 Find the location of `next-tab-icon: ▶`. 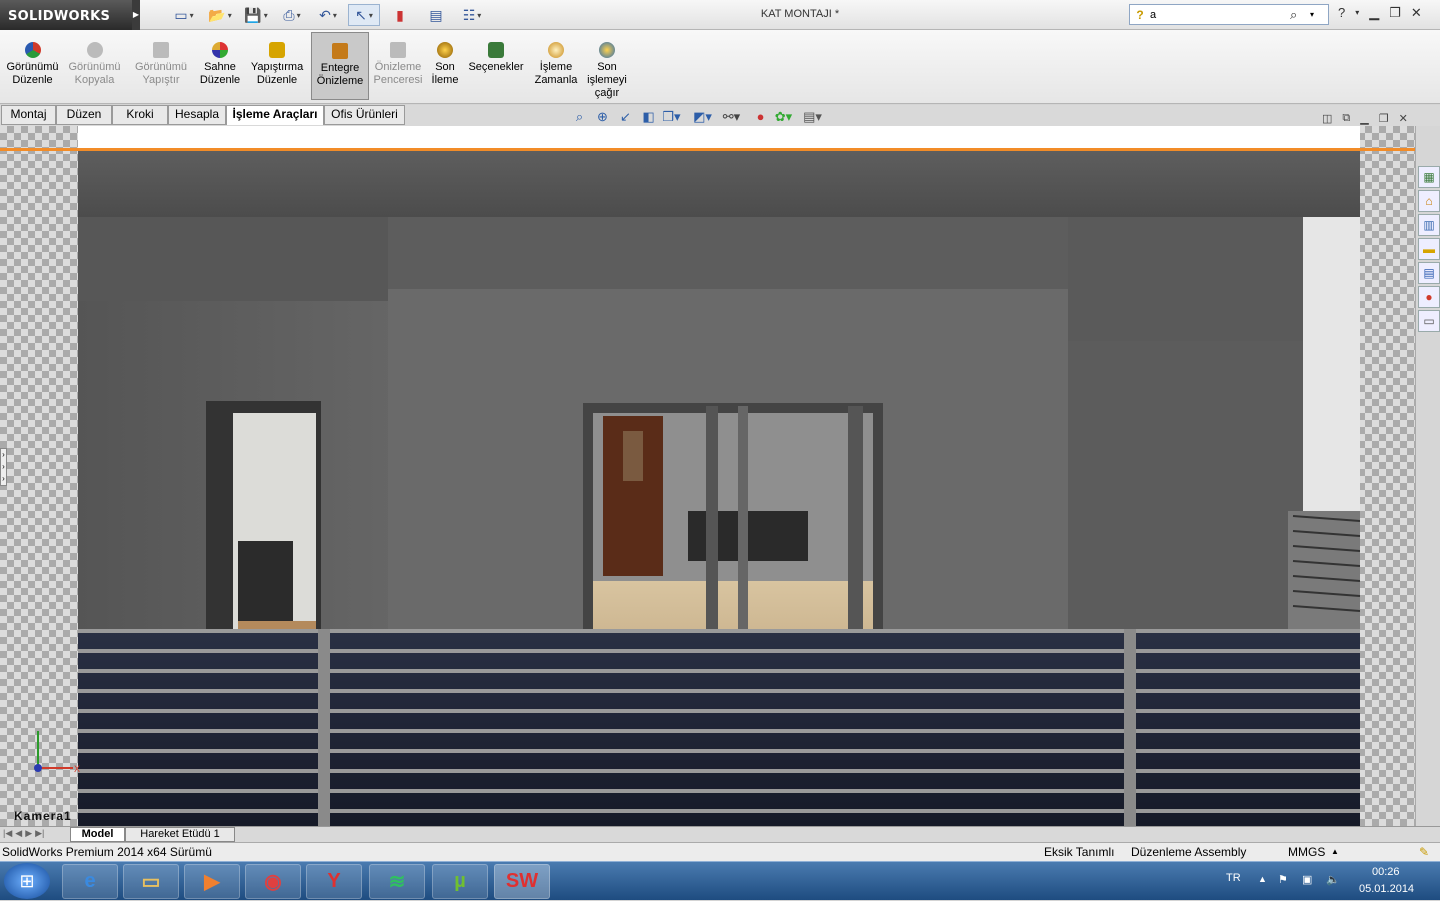

next-tab-icon: ▶ is located at coordinates (28, 833).